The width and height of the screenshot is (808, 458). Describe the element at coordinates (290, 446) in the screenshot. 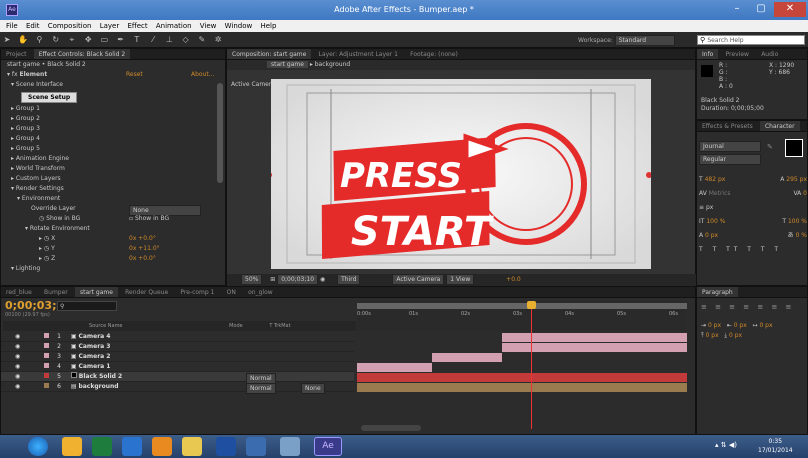

I see `media-player-icon` at that location.